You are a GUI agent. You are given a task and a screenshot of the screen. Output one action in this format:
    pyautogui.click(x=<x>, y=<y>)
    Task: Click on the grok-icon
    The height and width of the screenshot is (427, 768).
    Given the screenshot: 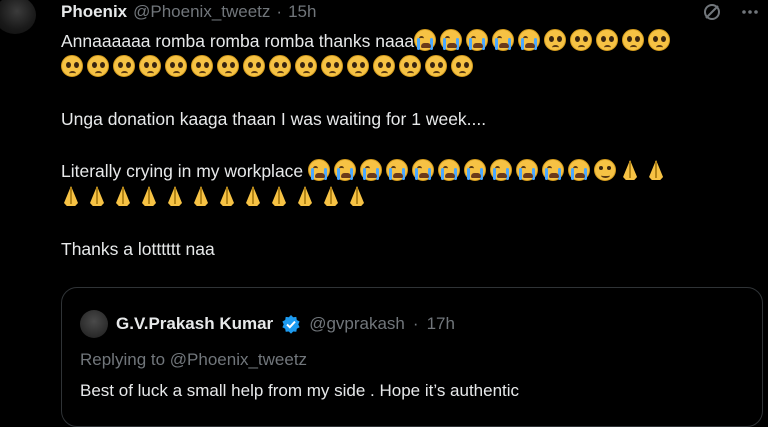 What is the action you would take?
    pyautogui.click(x=712, y=12)
    